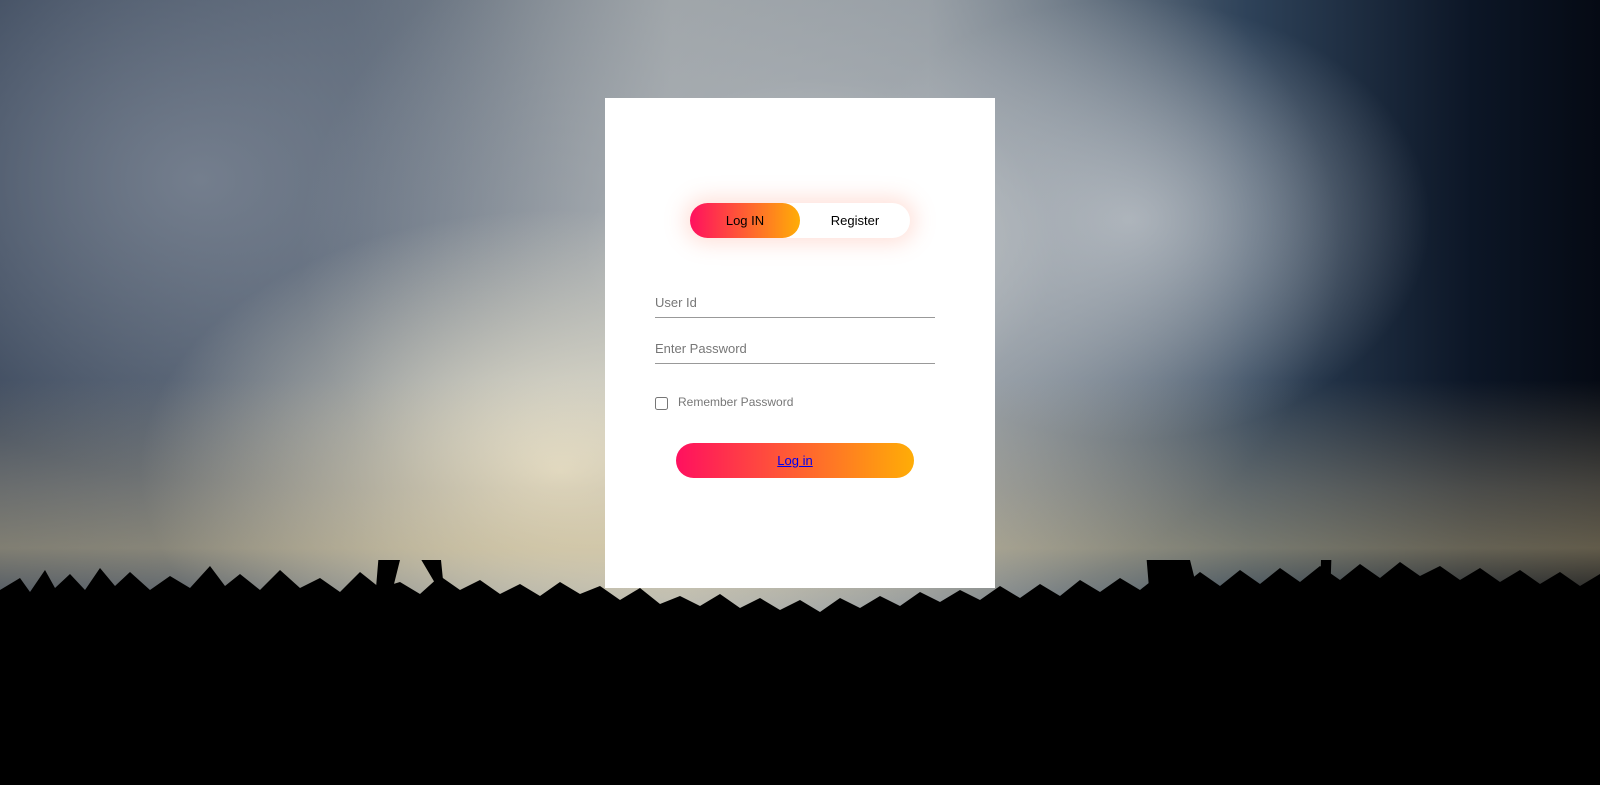 The width and height of the screenshot is (1600, 785). Describe the element at coordinates (736, 402) in the screenshot. I see `remember-password-label: Remember Password` at that location.